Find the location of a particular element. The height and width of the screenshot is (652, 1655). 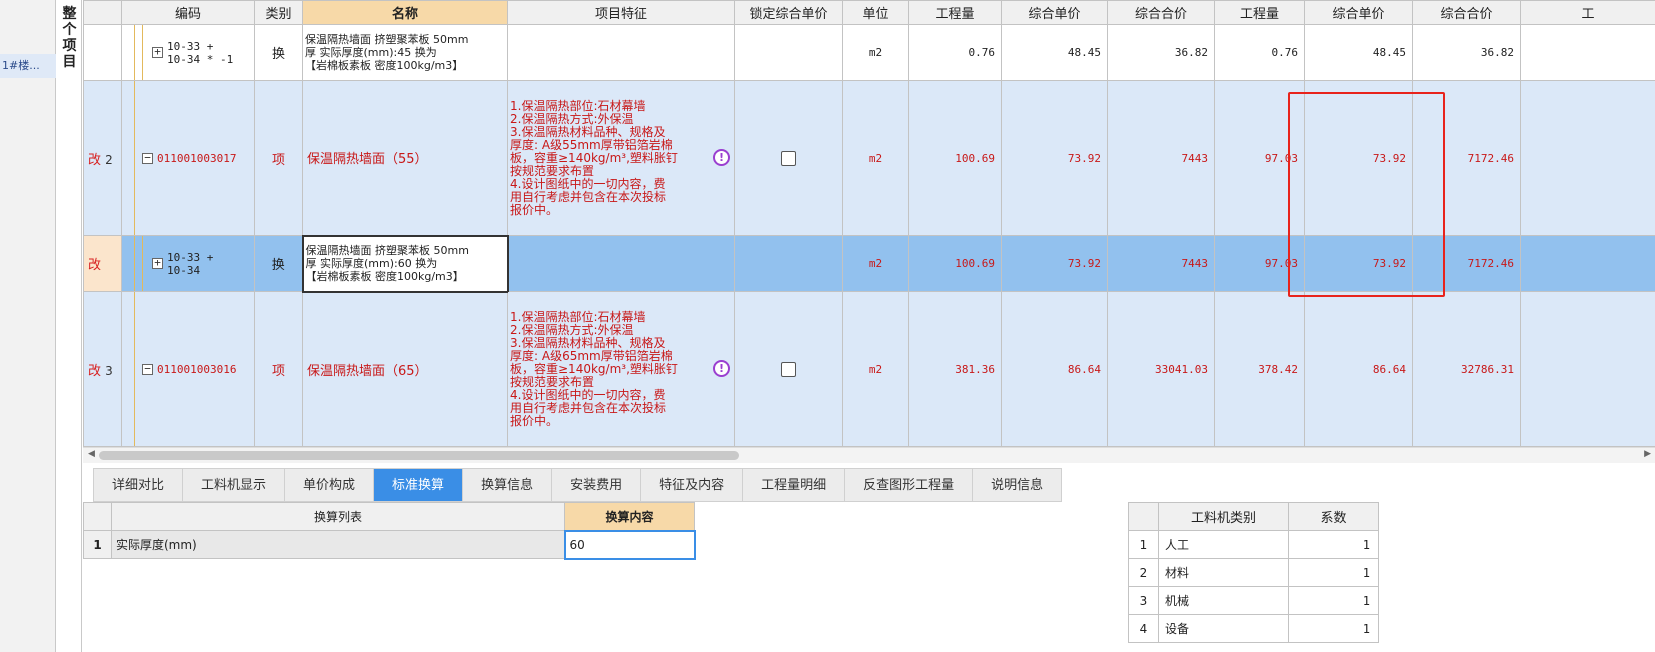

coefficient-row-category: 机械 is located at coordinates (1223, 600).